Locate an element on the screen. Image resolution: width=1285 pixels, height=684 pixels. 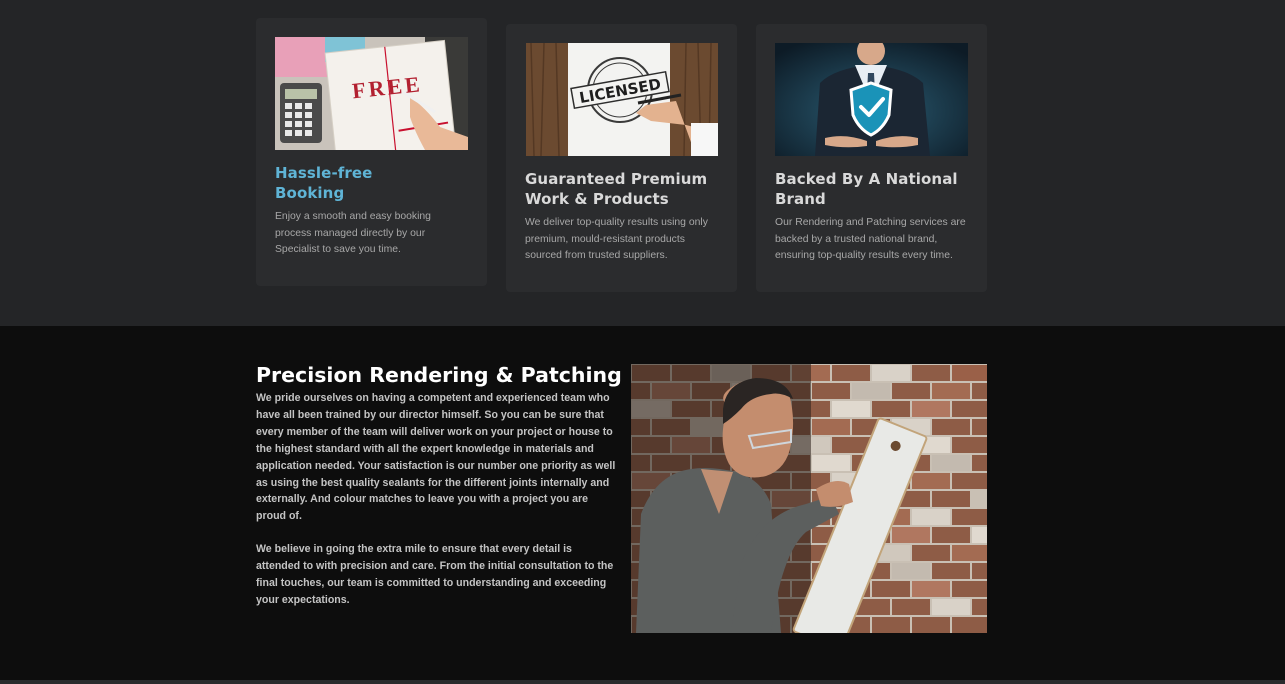
card-title-brand: Backed By A National Brand is located at coordinates (872, 189).